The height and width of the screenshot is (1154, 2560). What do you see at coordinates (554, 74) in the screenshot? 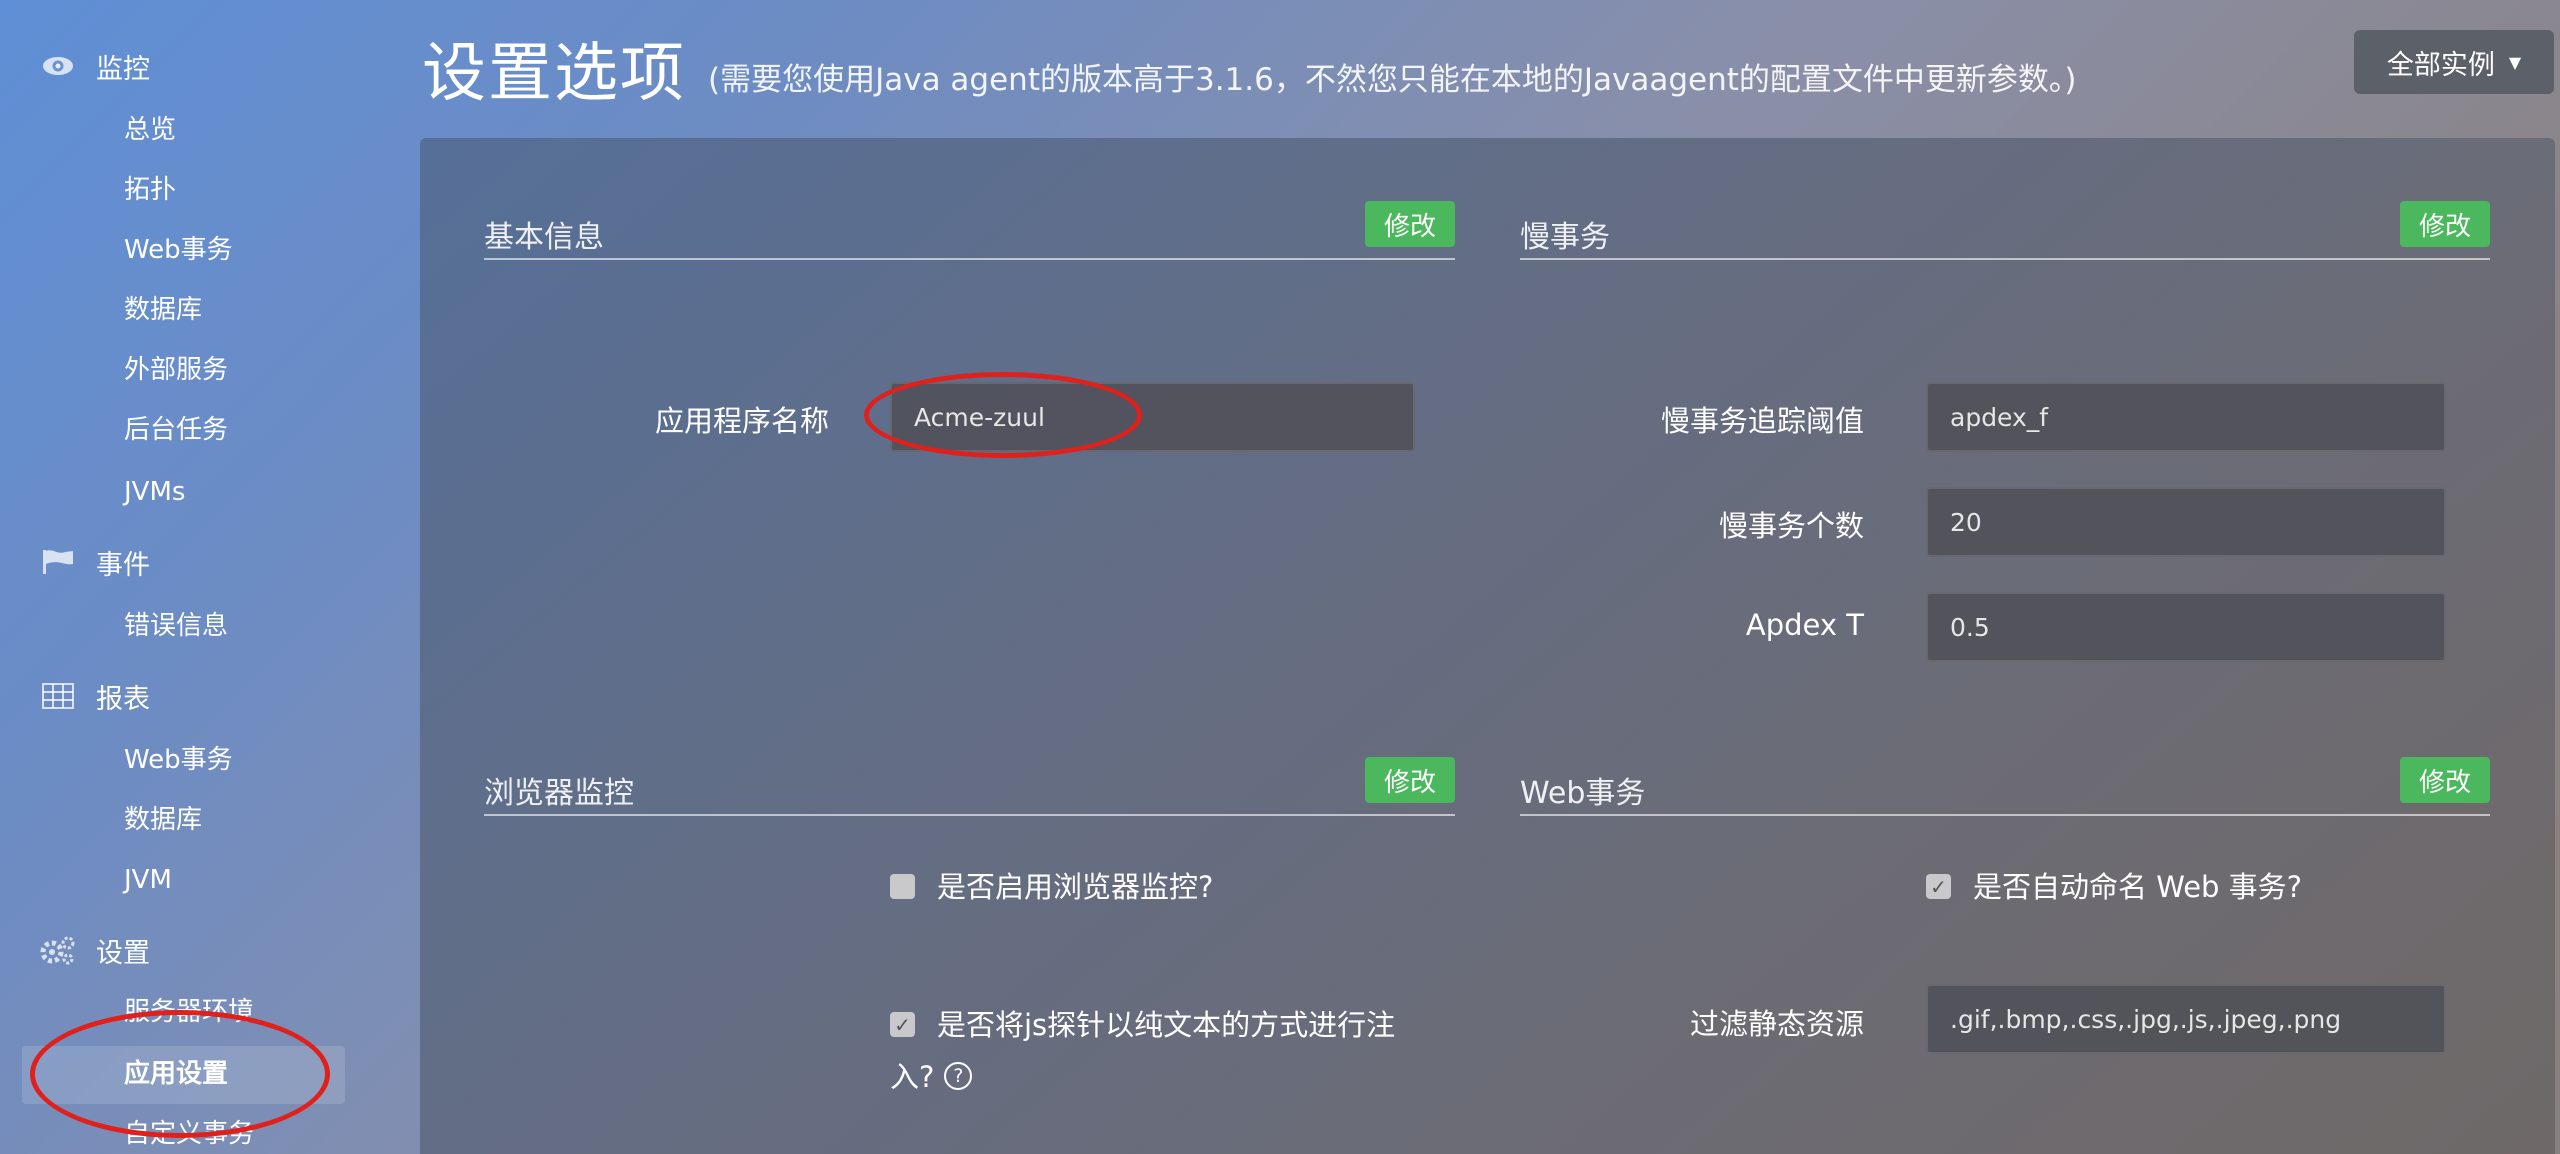
I see `page-title: 设置选项` at bounding box center [554, 74].